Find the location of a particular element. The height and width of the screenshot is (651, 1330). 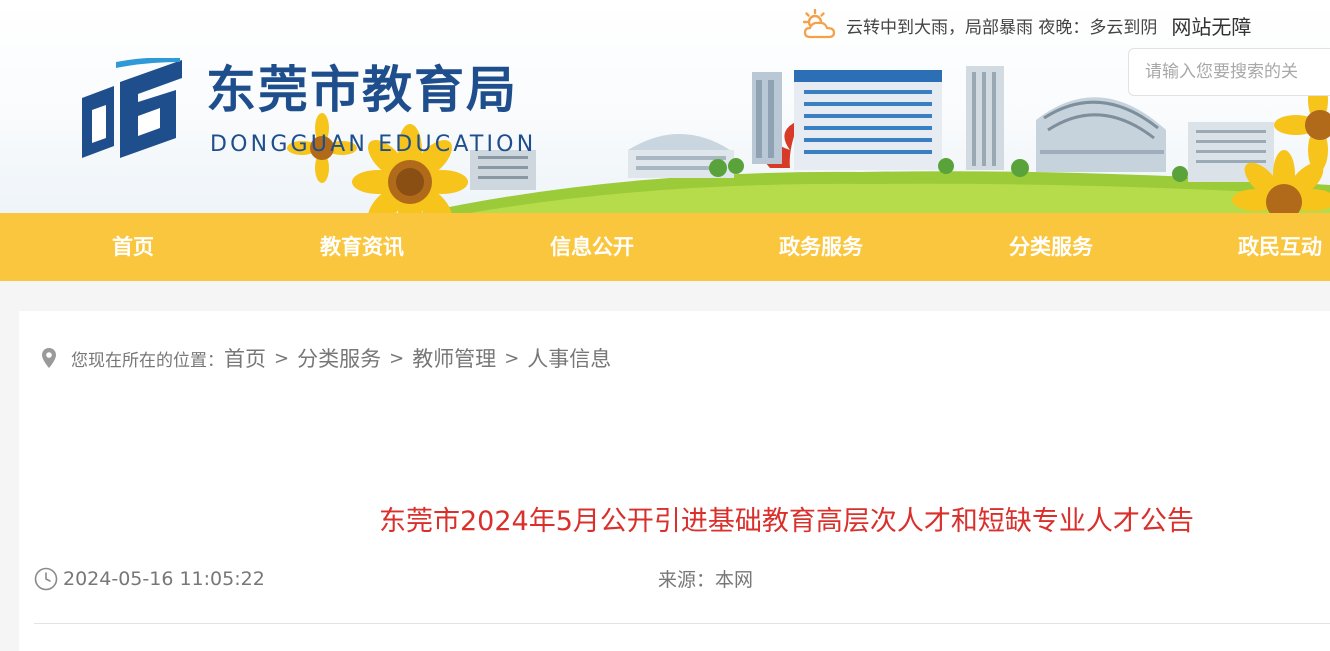

building-stadium is located at coordinates (1101, 134).